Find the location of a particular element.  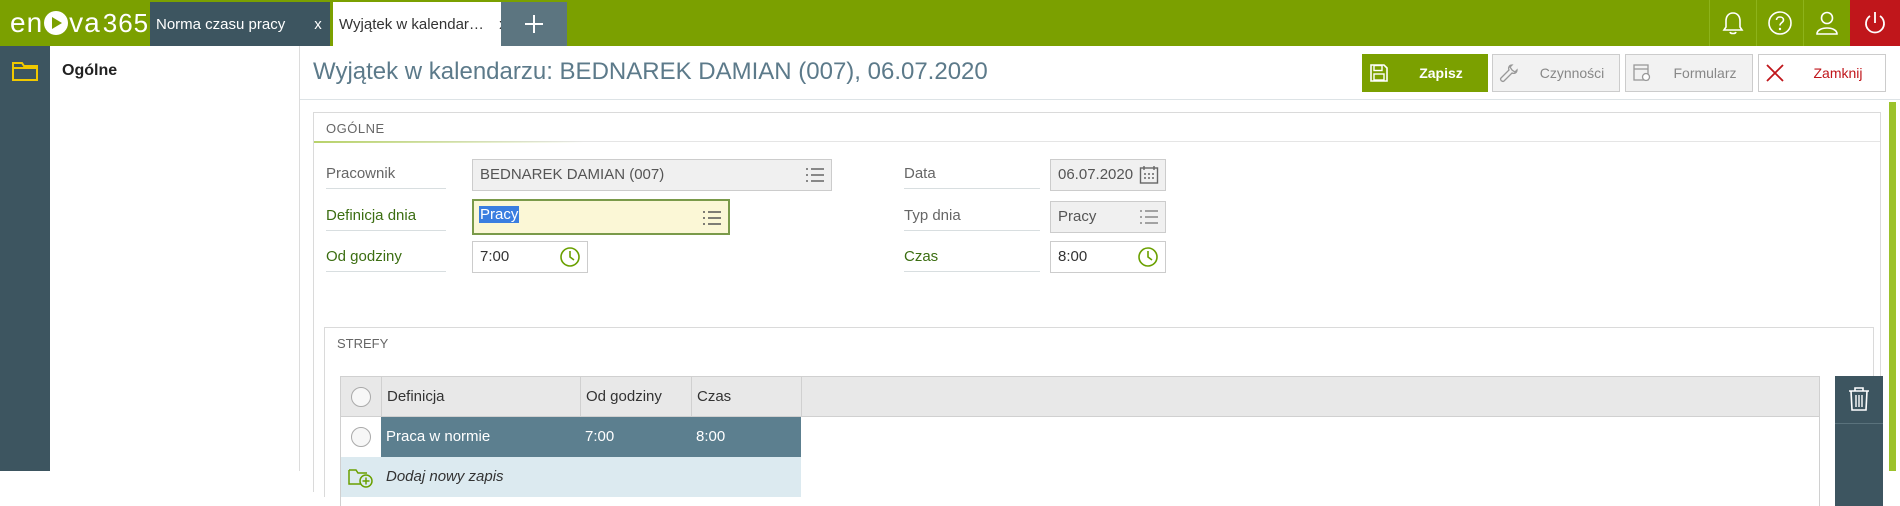

user-button is located at coordinates (1826, 23).